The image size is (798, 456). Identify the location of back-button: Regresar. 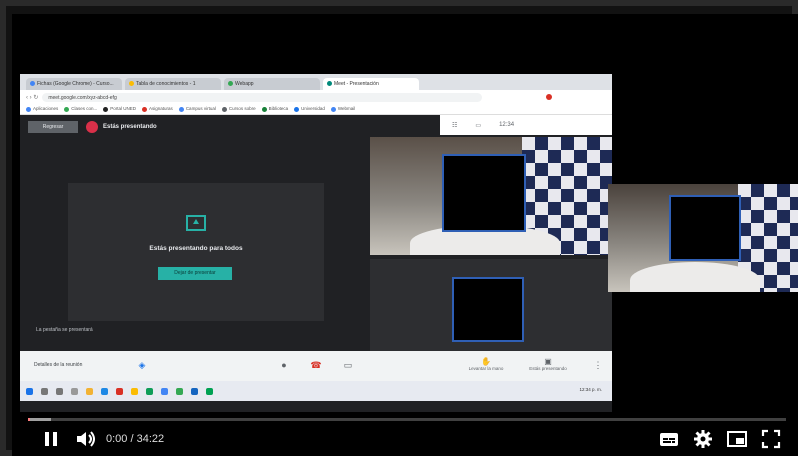
(53, 127).